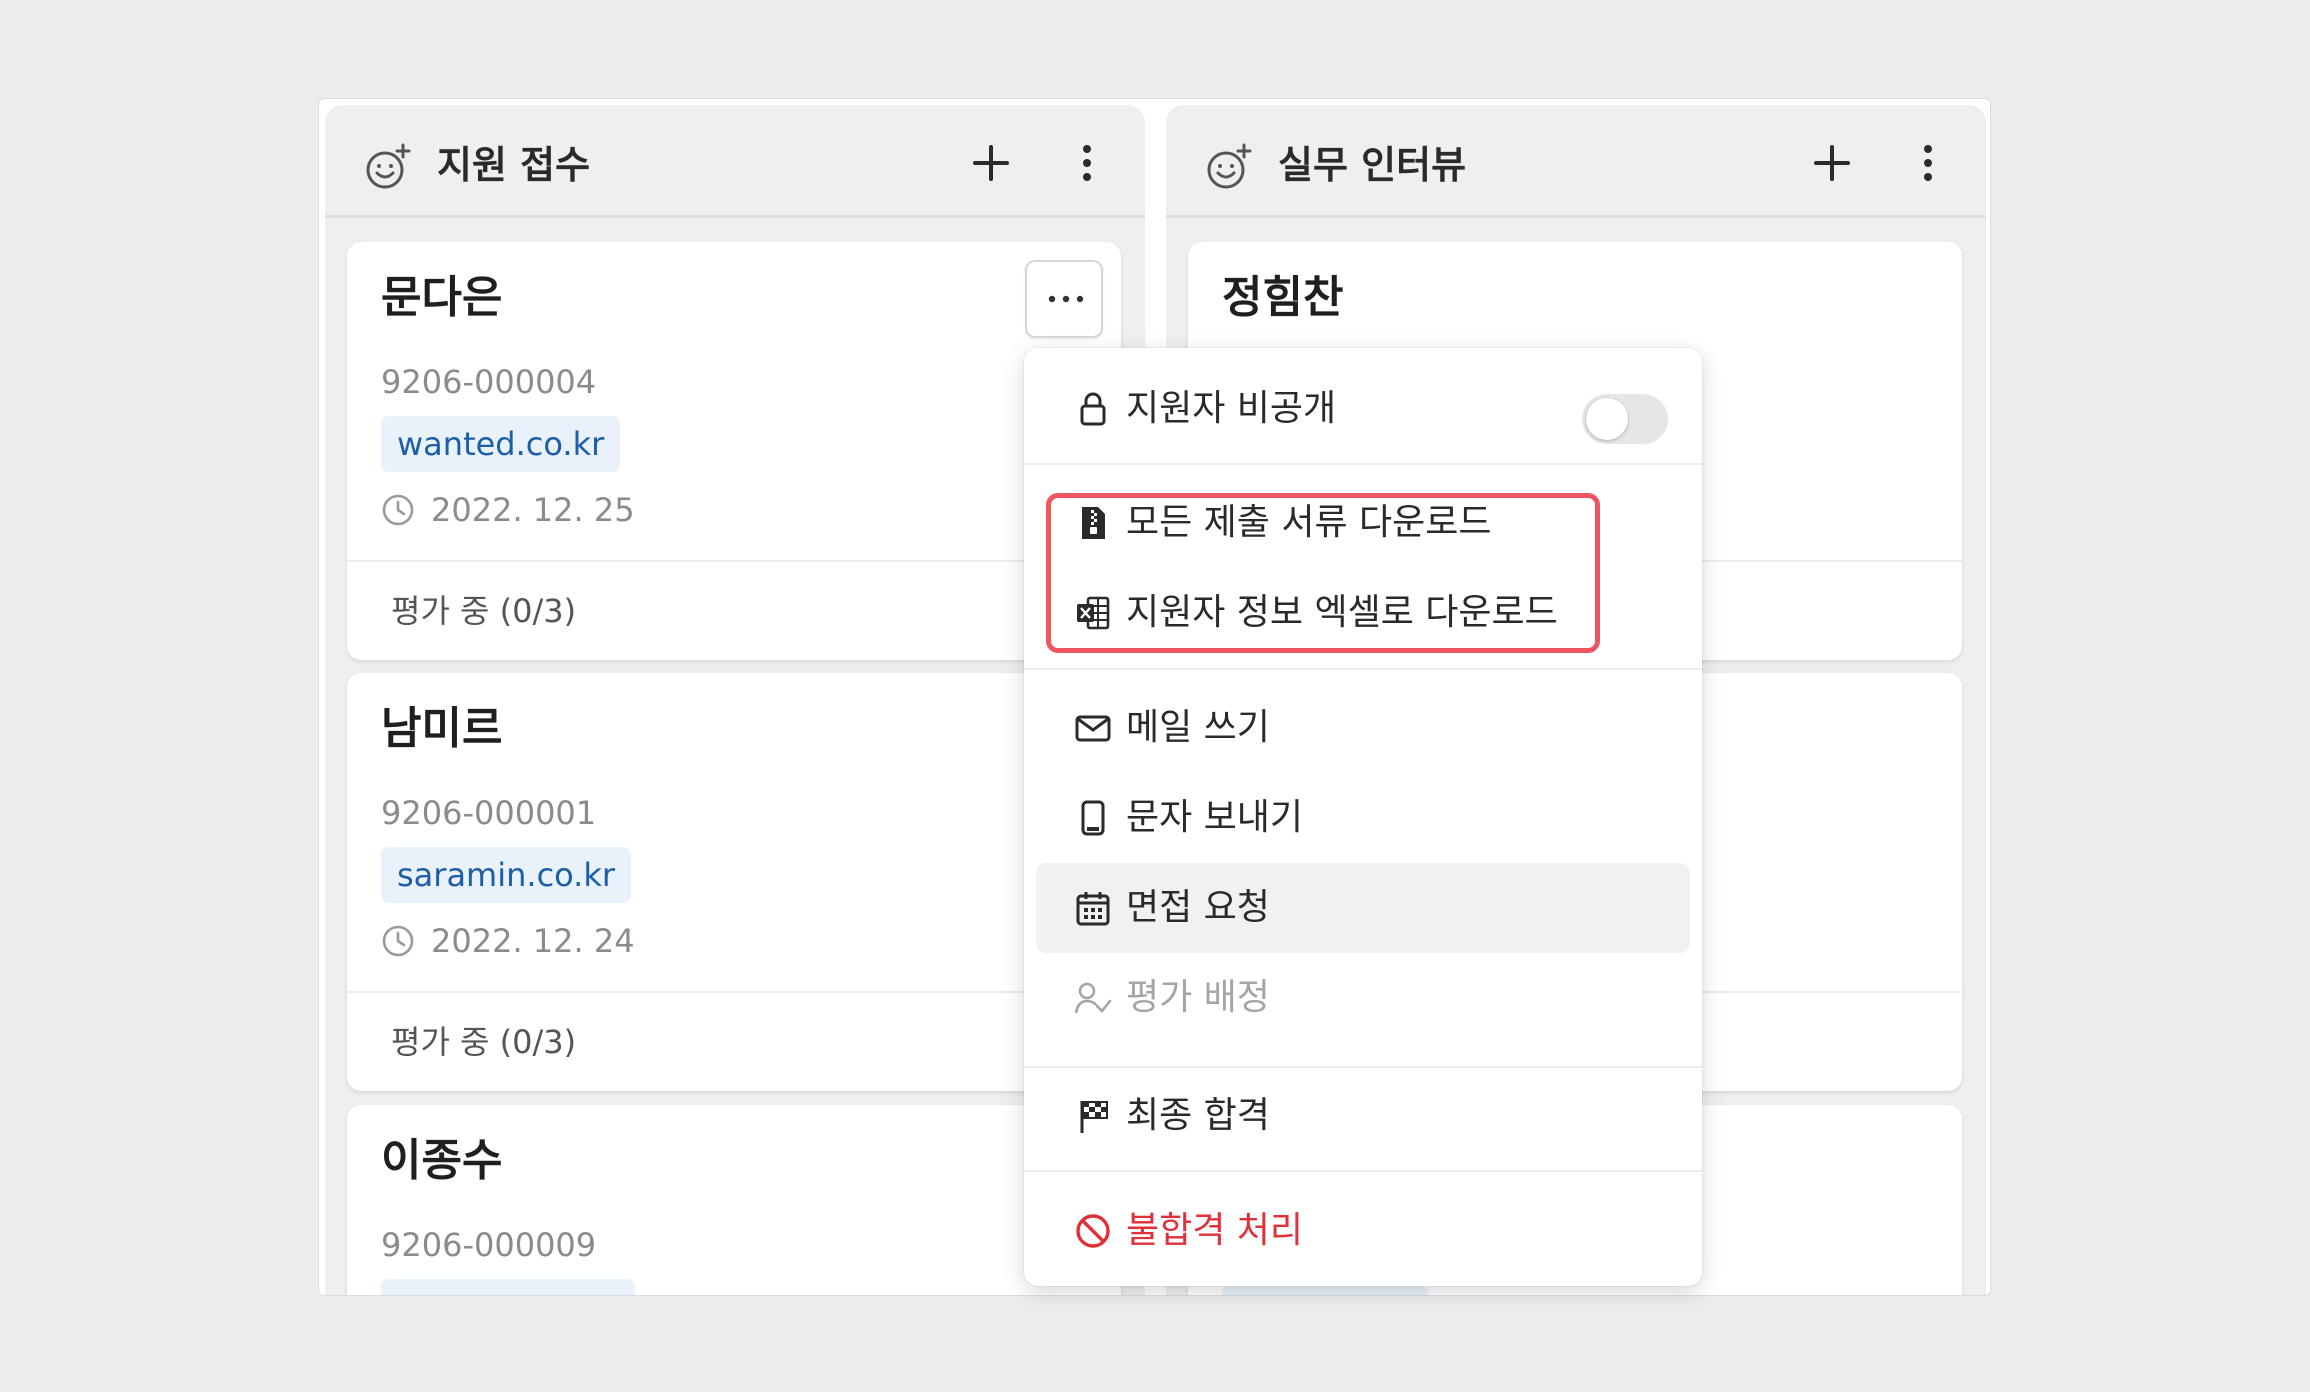 The image size is (2310, 1392). I want to click on menu-item-label: 문자 보내기, so click(1215, 817).